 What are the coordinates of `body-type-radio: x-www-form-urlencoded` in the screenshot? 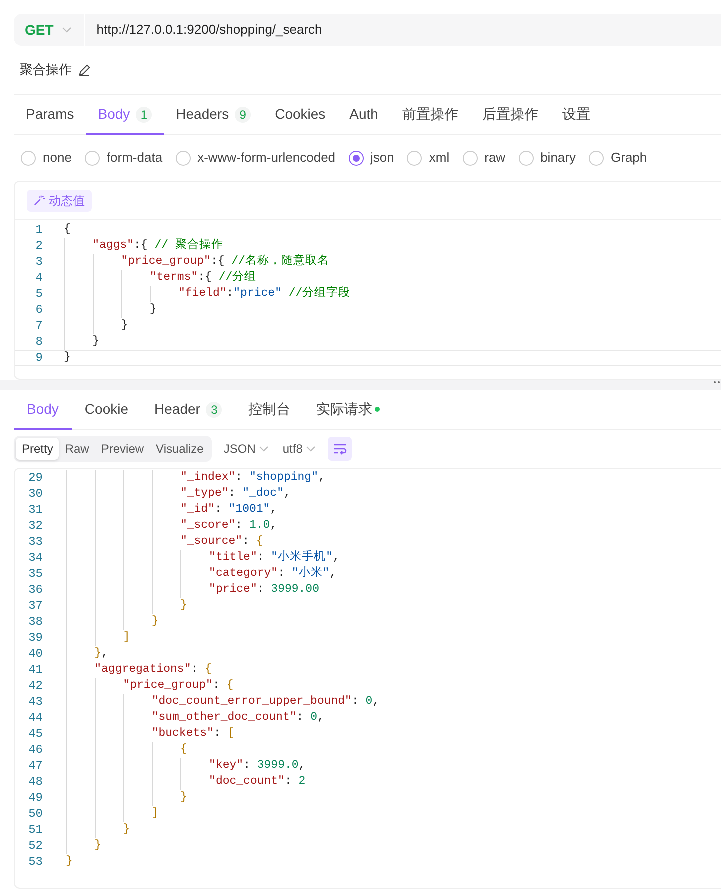 It's located at (256, 158).